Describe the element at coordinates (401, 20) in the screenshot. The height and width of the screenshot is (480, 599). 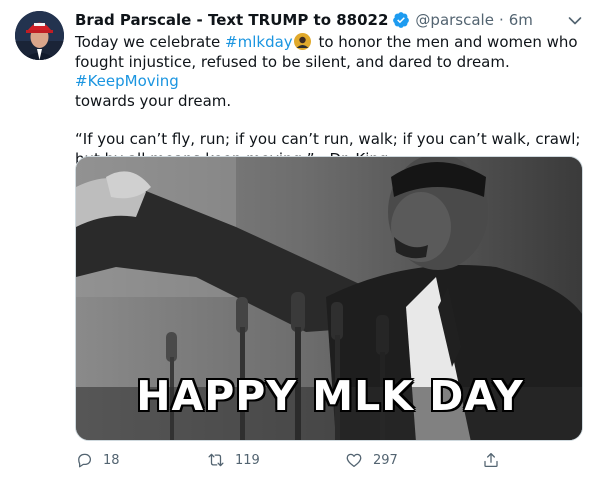
I see `verified-badge-icon` at that location.